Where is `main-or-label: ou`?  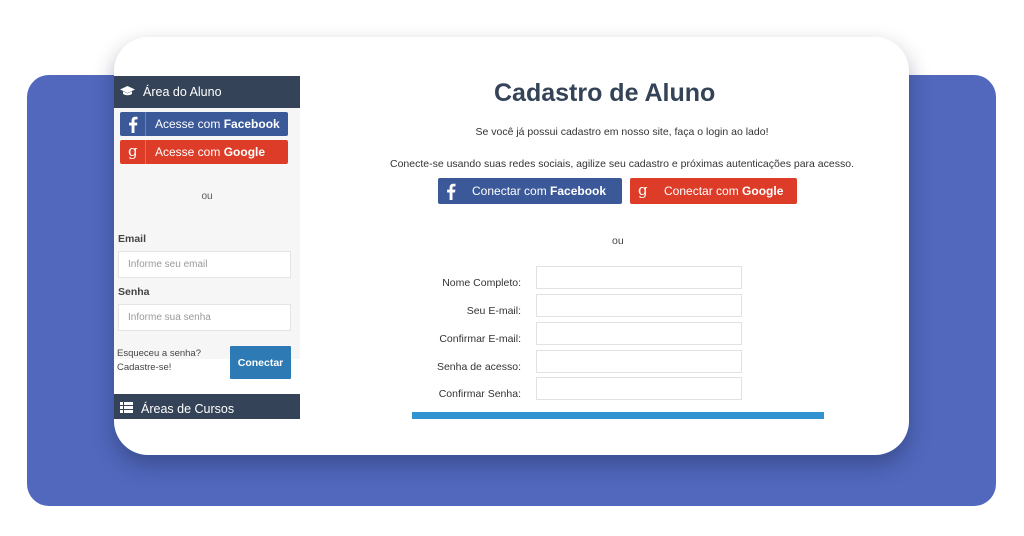
main-or-label: ou is located at coordinates (618, 241).